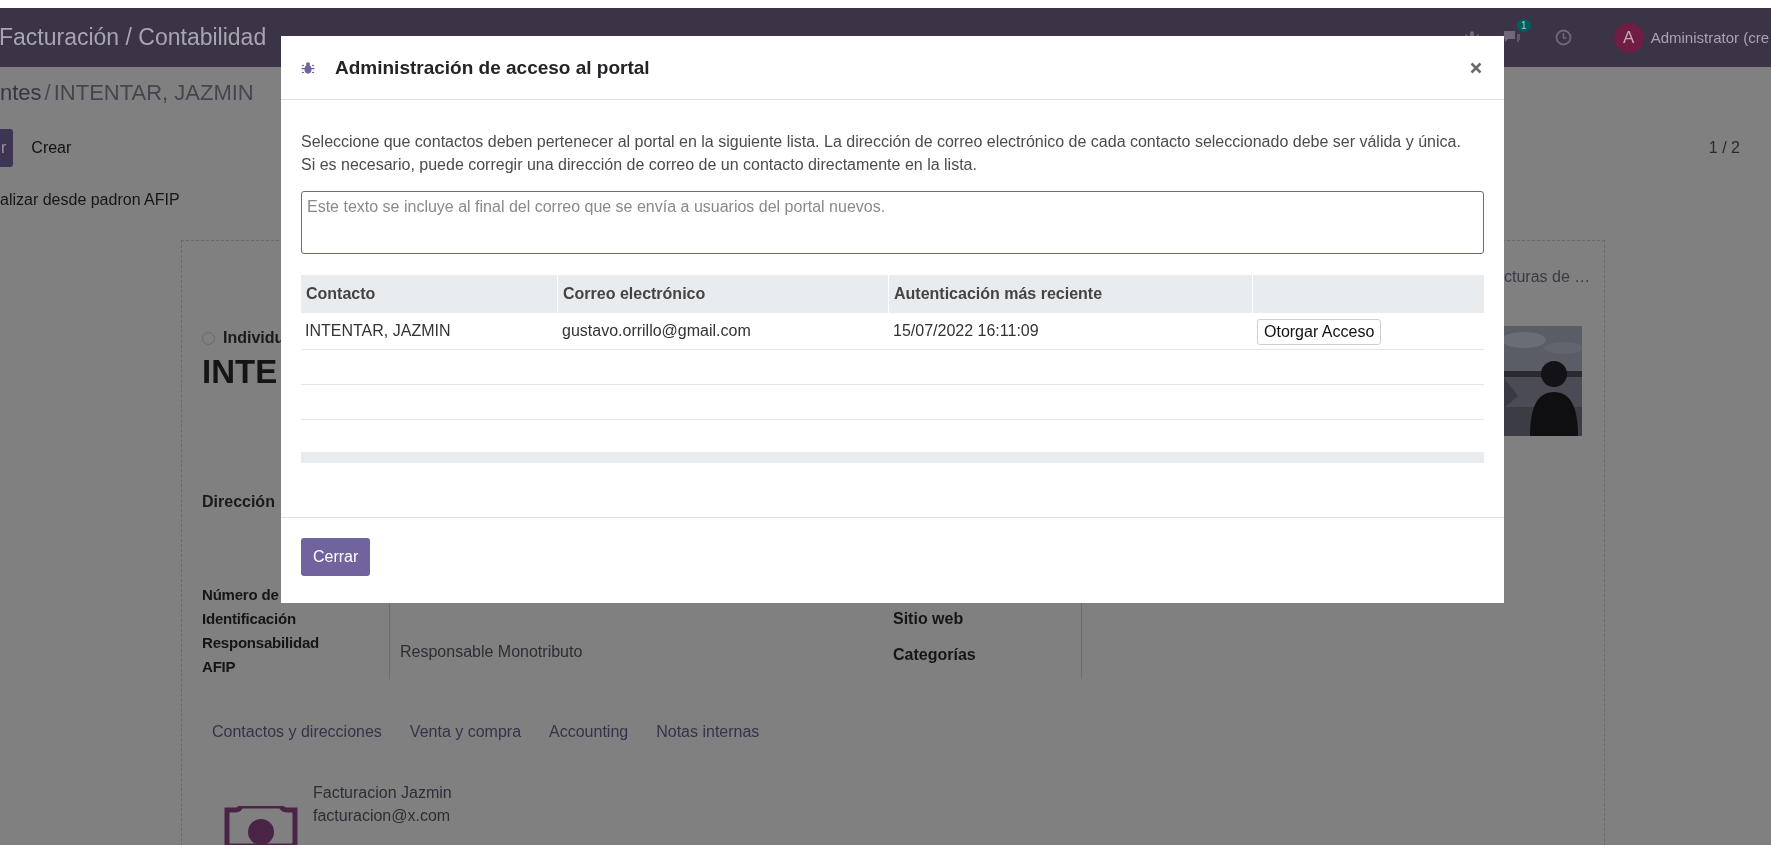 This screenshot has height=845, width=1771. Describe the element at coordinates (1709, 37) in the screenshot. I see `user-menu: Administrator (cre` at that location.